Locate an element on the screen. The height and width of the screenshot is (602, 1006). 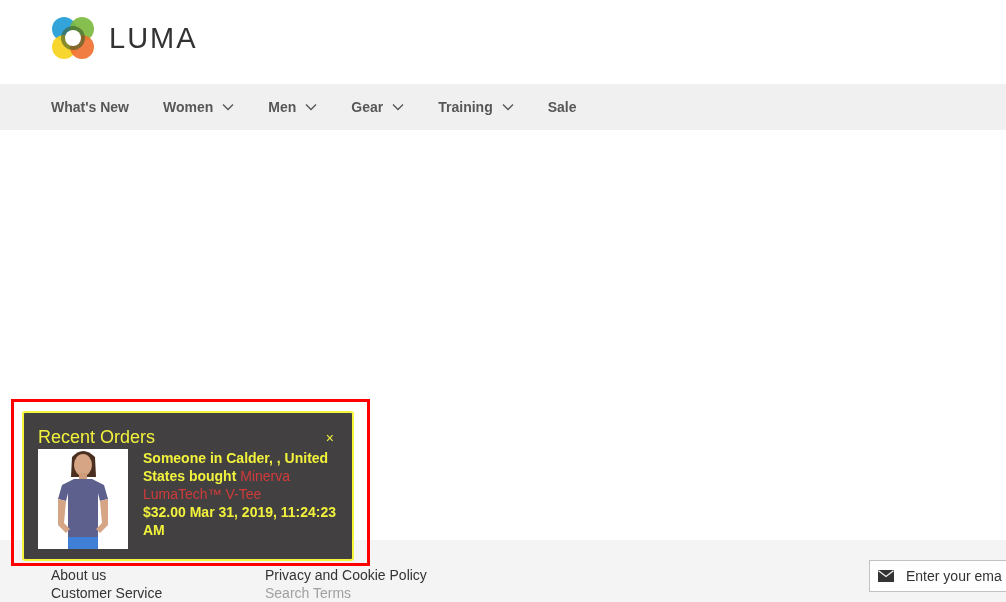
footer-link: Privacy and Cookie Policy is located at coordinates (372, 575).